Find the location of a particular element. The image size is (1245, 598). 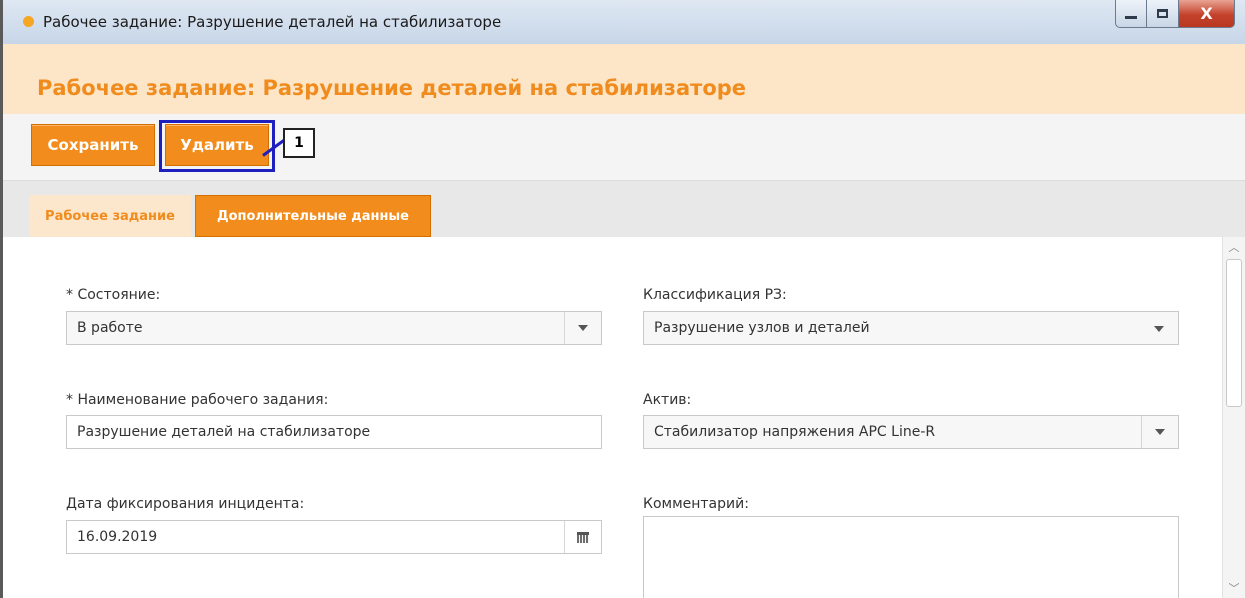

name-label: * Наименование рабочего задания: is located at coordinates (197, 400).